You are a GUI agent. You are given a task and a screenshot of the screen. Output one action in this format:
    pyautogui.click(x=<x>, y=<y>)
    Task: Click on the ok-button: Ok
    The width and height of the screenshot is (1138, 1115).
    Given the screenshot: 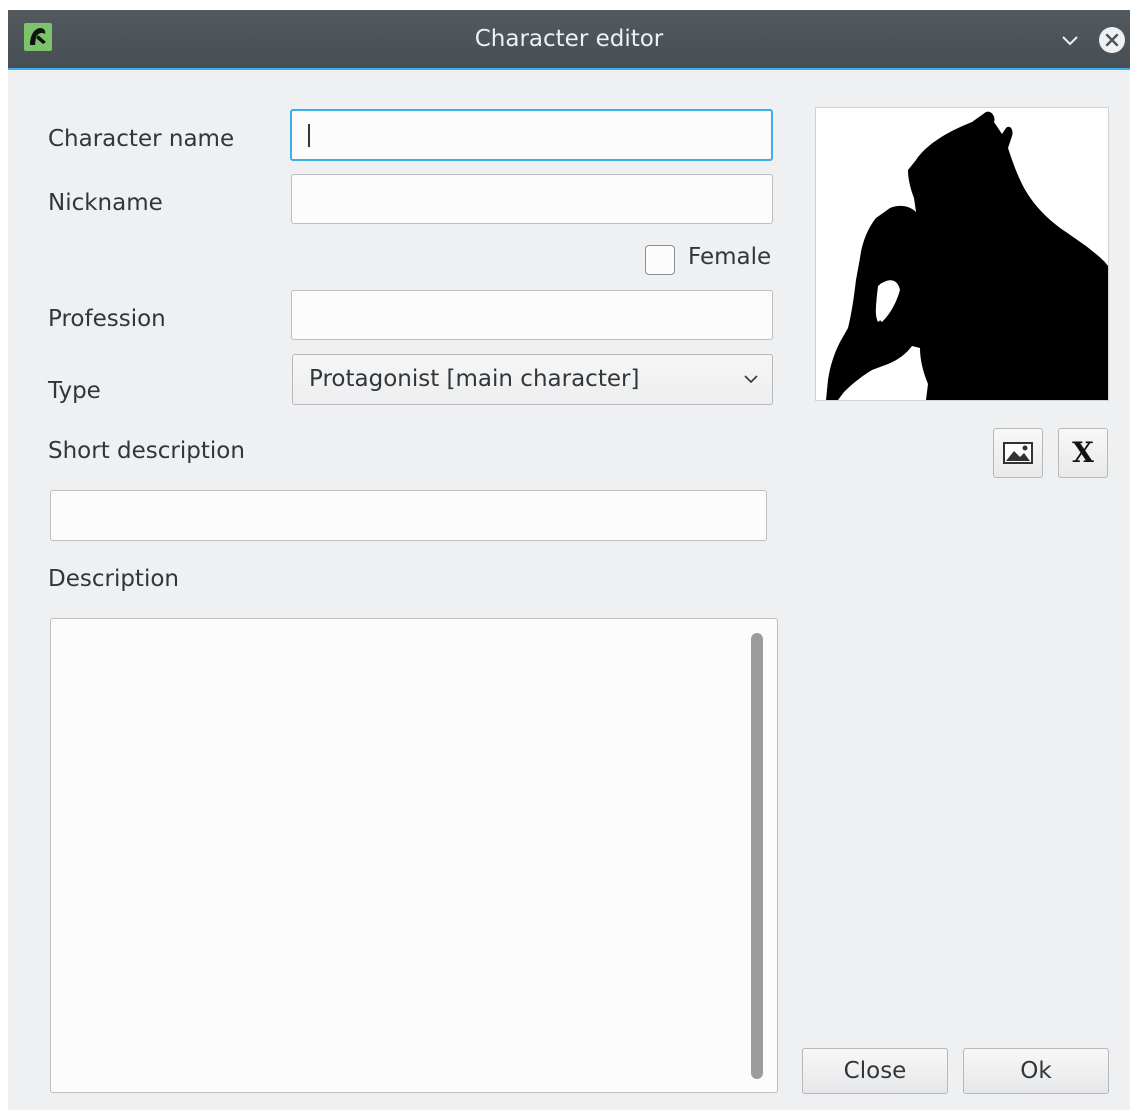 What is the action you would take?
    pyautogui.click(x=1036, y=1071)
    